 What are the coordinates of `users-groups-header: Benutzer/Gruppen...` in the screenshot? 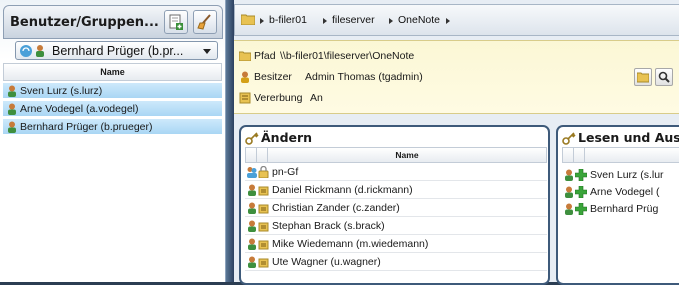 It's located at (113, 22).